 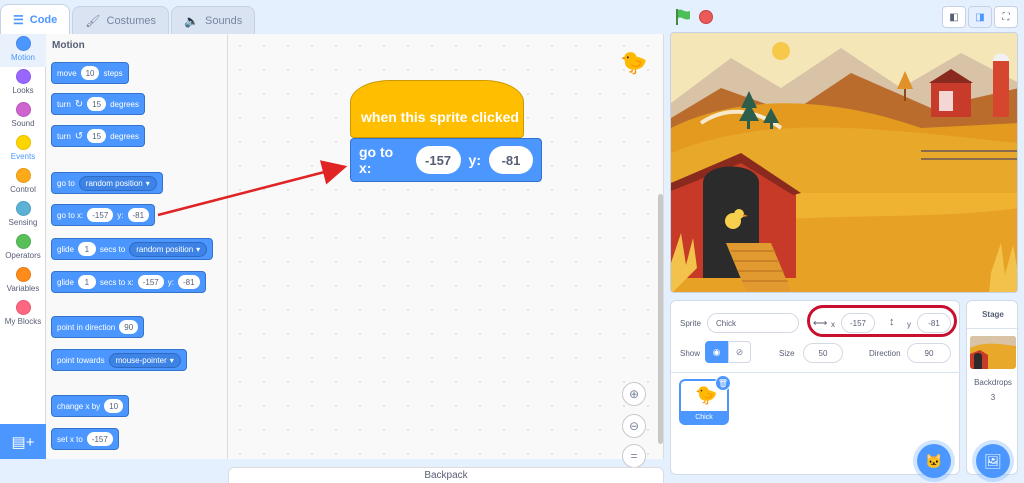 I want to click on green-flag-button, so click(x=683, y=17).